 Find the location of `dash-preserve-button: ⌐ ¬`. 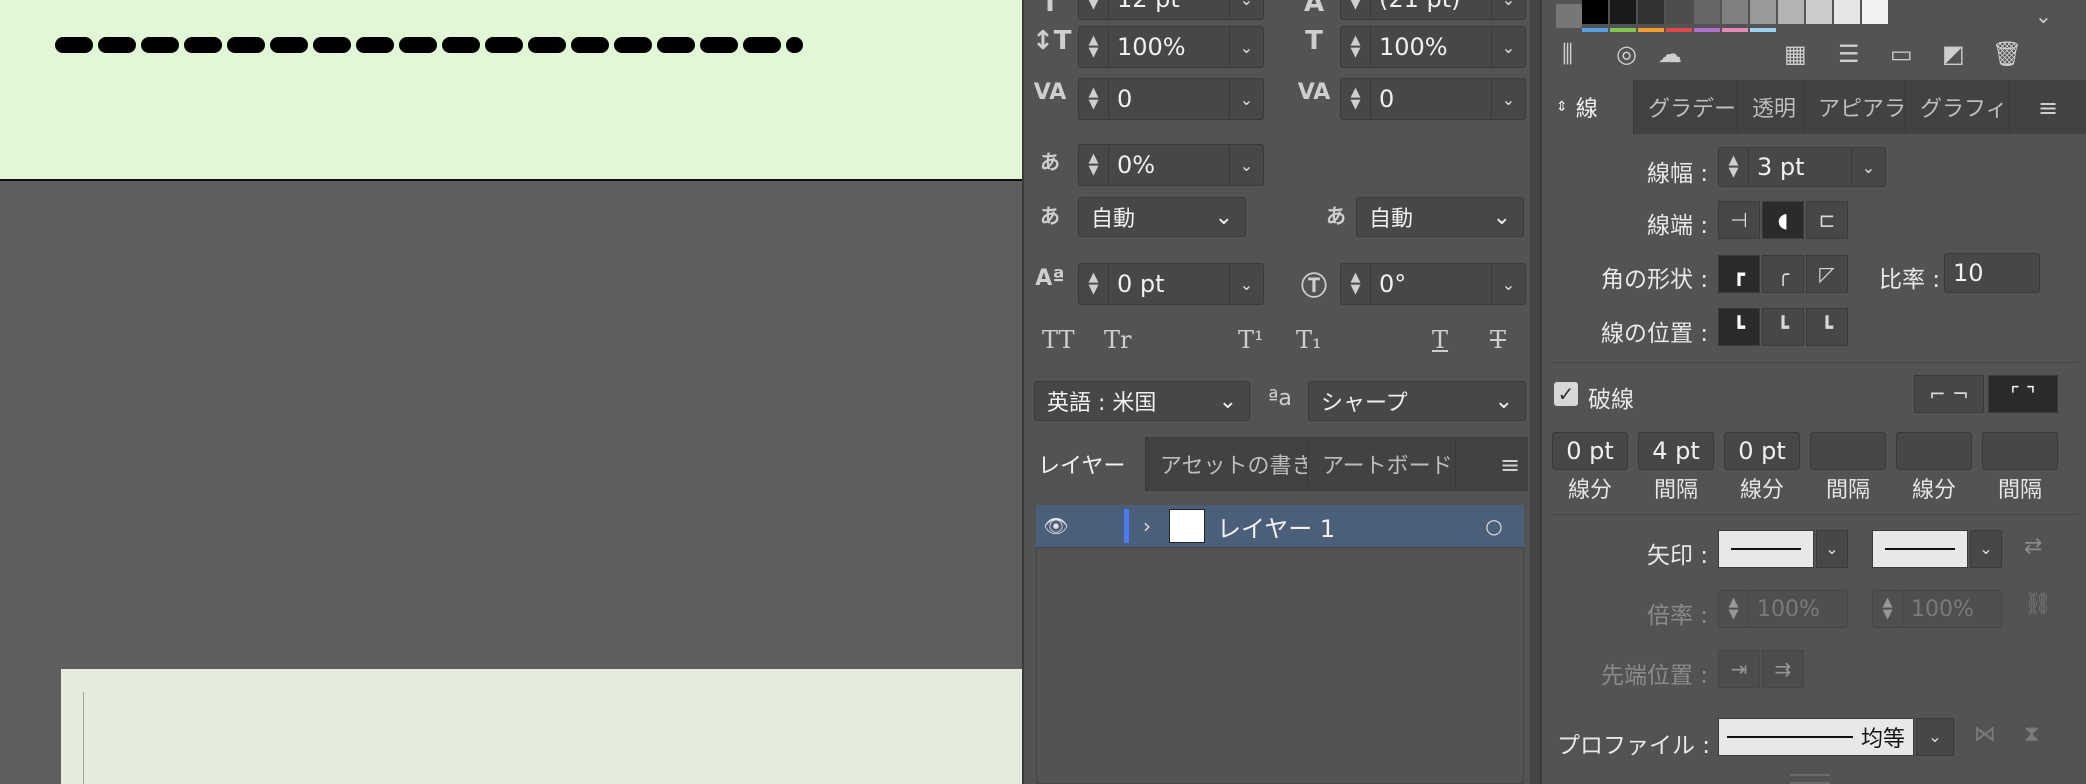

dash-preserve-button: ⌐ ¬ is located at coordinates (1949, 394).